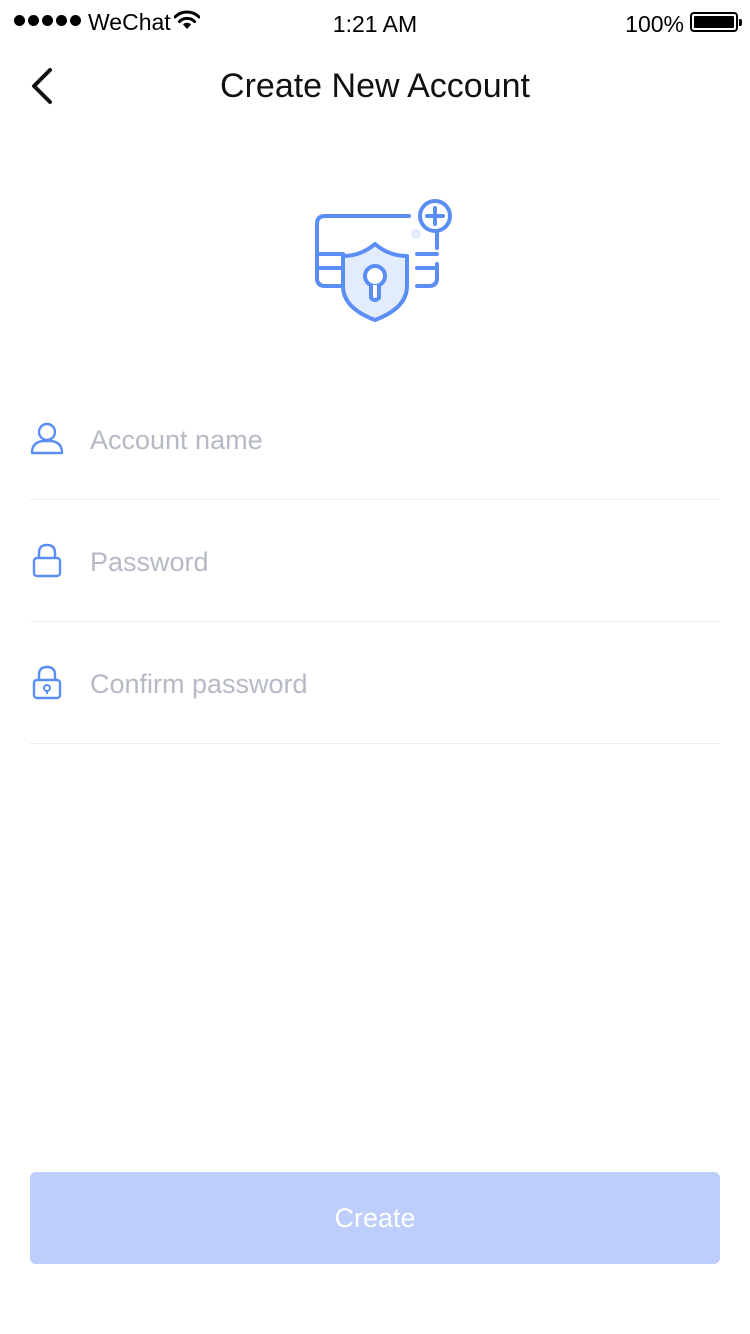 The width and height of the screenshot is (750, 1334). I want to click on page-title: Create New Account, so click(375, 86).